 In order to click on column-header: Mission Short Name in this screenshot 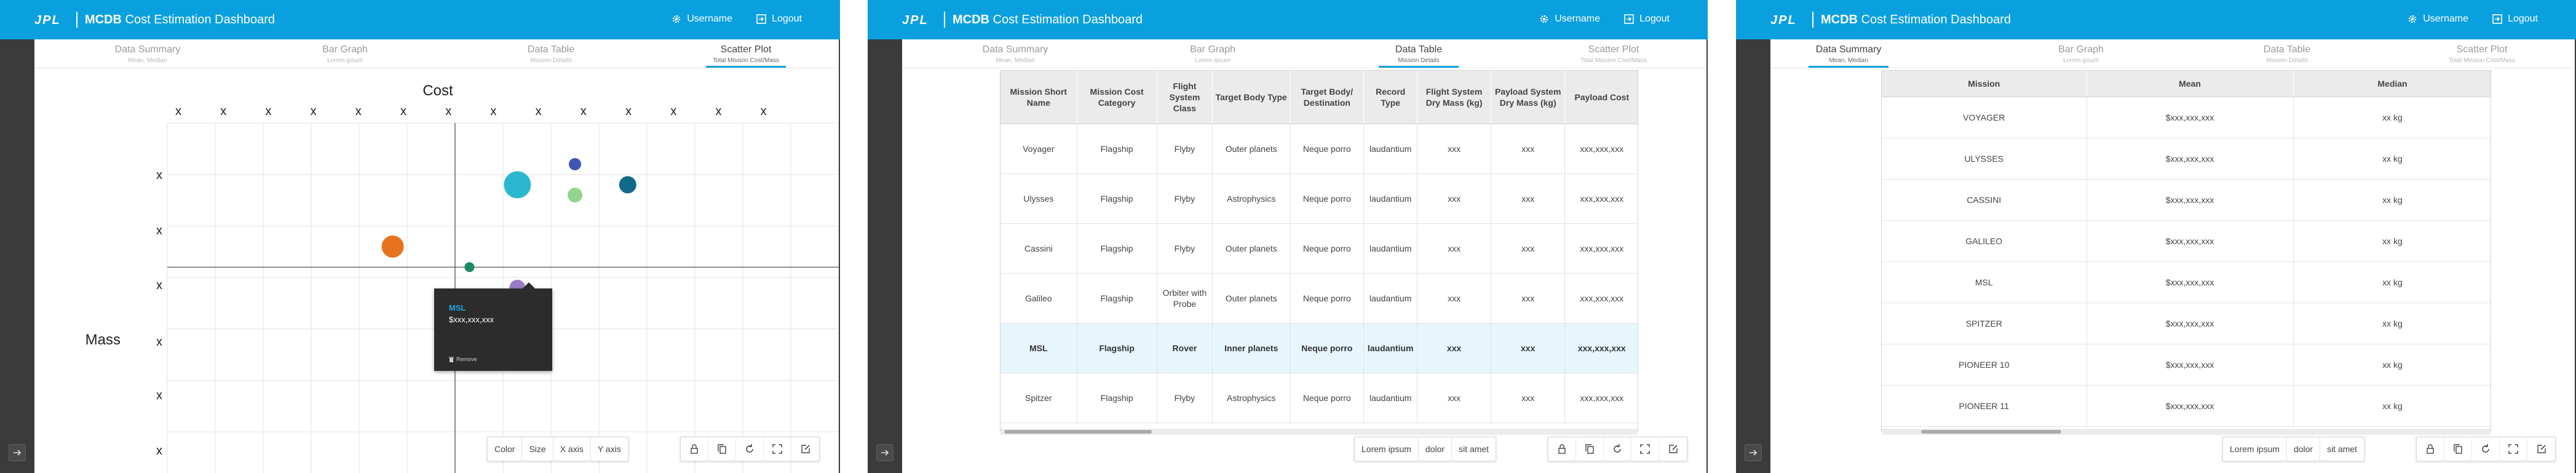, I will do `click(1039, 97)`.